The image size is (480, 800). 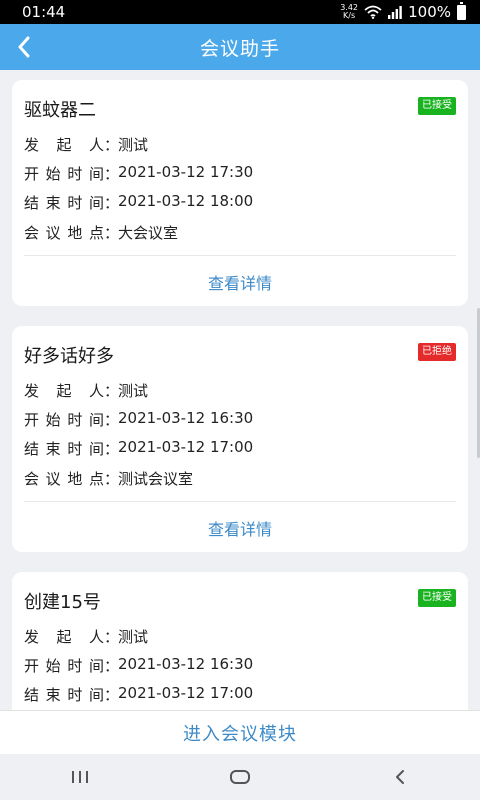 What do you see at coordinates (395, 12) in the screenshot?
I see `signal-icon` at bounding box center [395, 12].